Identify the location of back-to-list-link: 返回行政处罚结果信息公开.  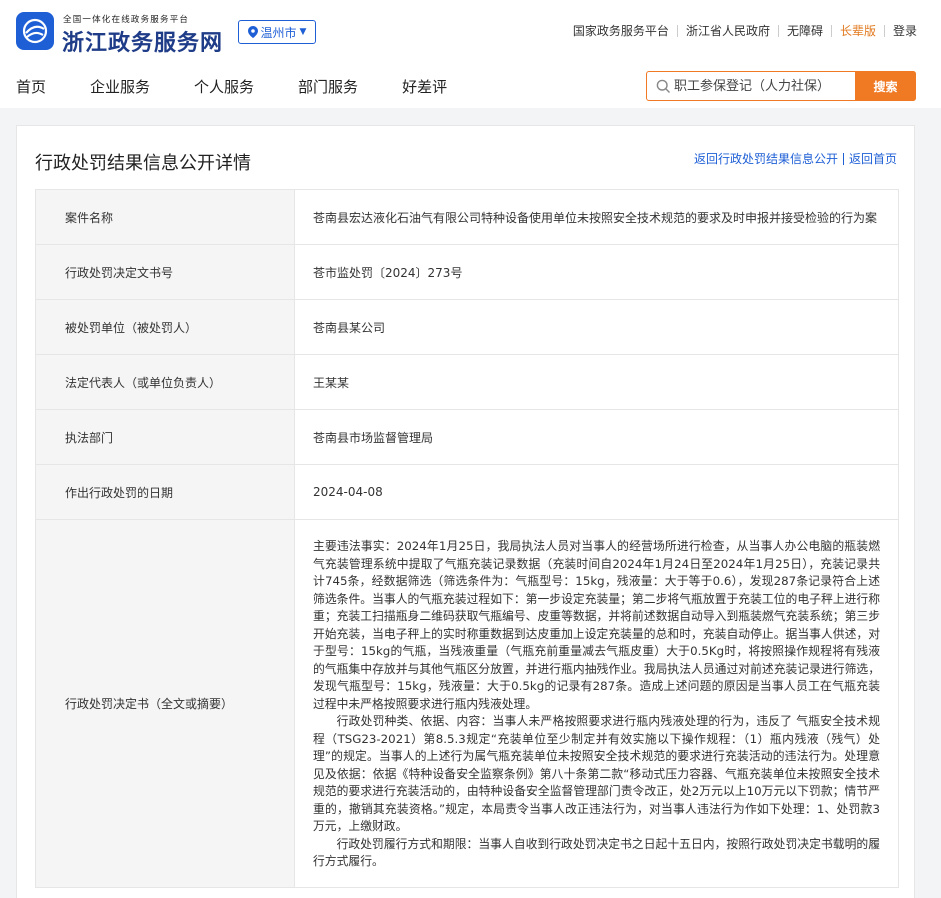
(766, 158).